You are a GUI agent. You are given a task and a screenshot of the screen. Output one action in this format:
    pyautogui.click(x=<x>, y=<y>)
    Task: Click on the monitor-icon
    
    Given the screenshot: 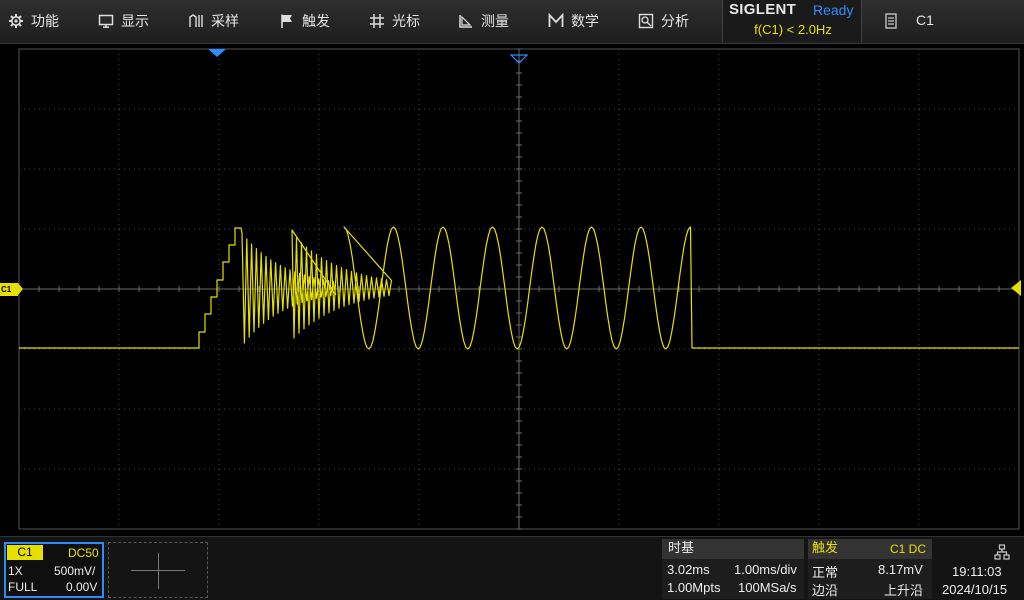 What is the action you would take?
    pyautogui.click(x=106, y=21)
    